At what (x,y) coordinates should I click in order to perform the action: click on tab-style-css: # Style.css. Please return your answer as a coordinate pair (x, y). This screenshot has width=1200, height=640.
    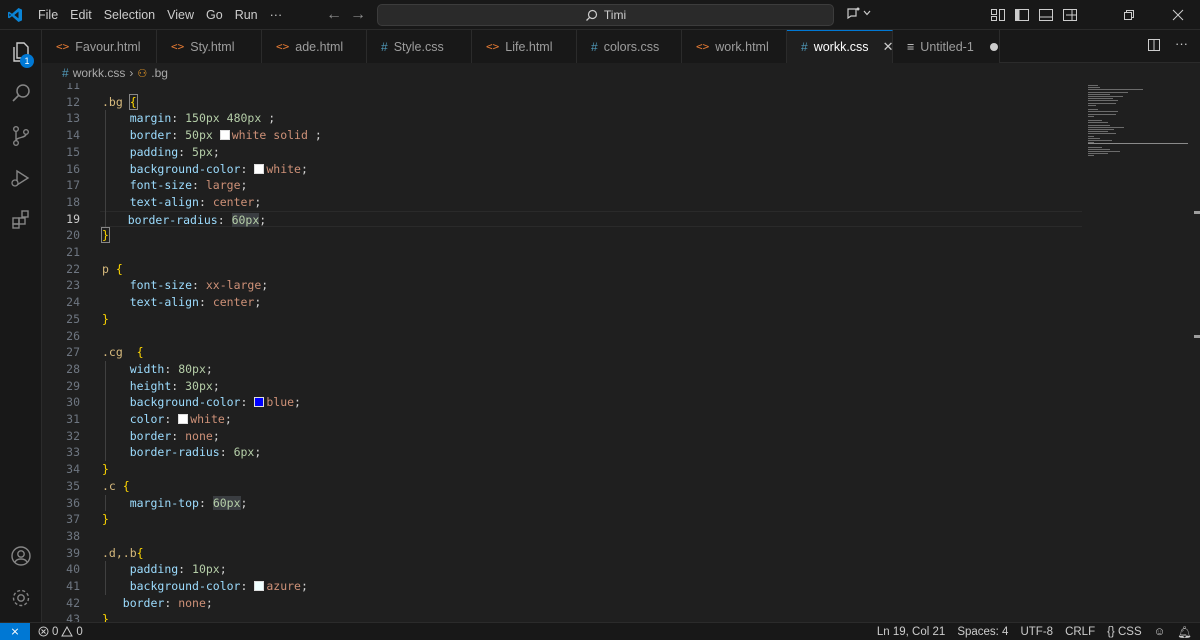
    Looking at the image, I should click on (419, 46).